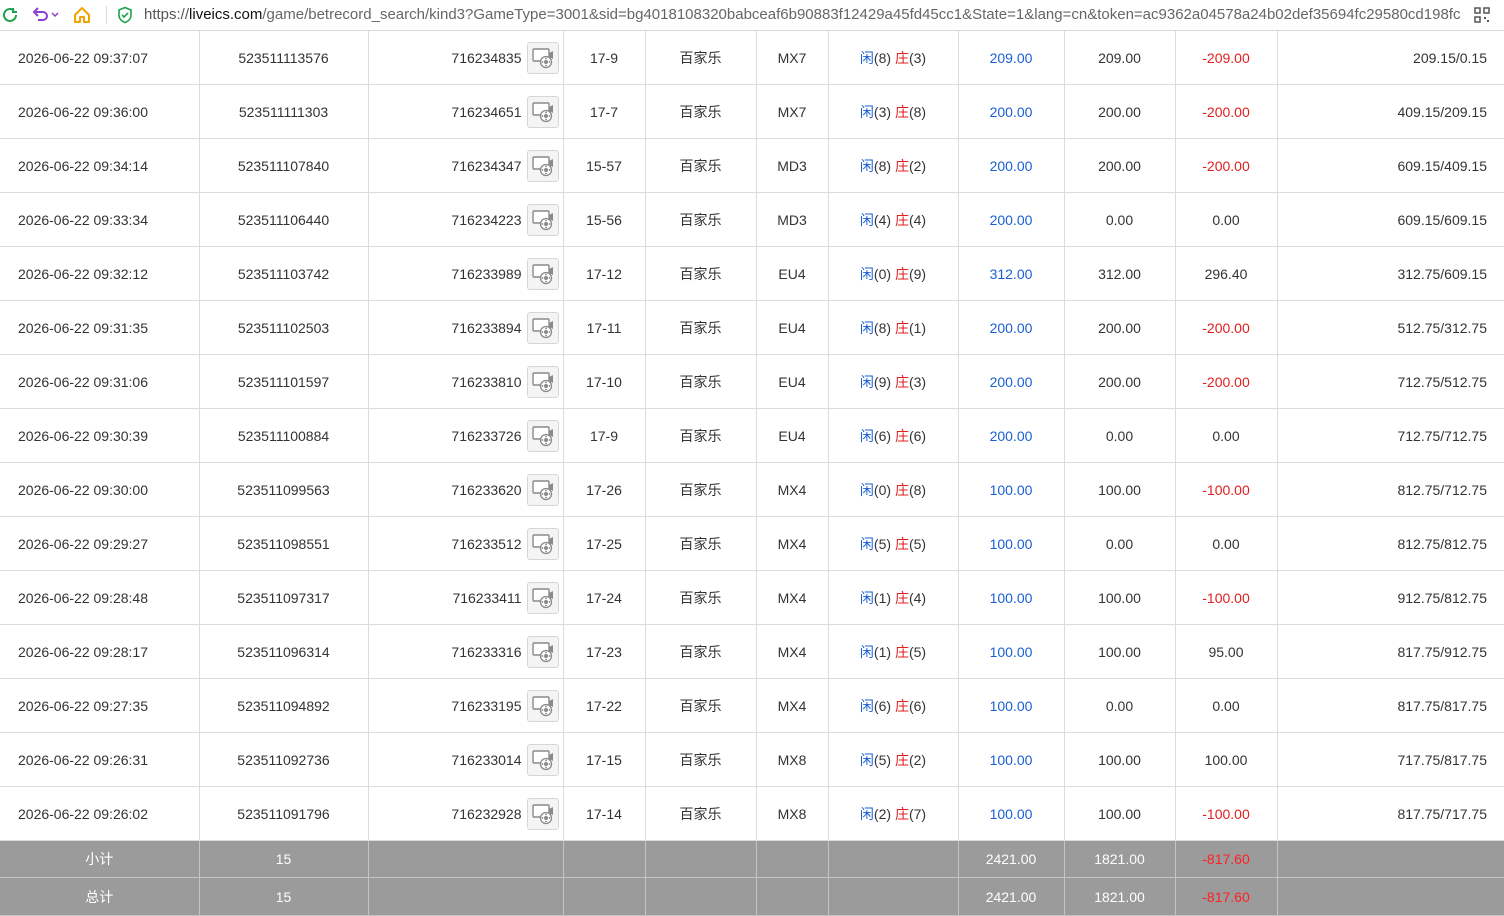 This screenshot has height=916, width=1504. Describe the element at coordinates (882, 327) in the screenshot. I see `player-score: (8)` at that location.